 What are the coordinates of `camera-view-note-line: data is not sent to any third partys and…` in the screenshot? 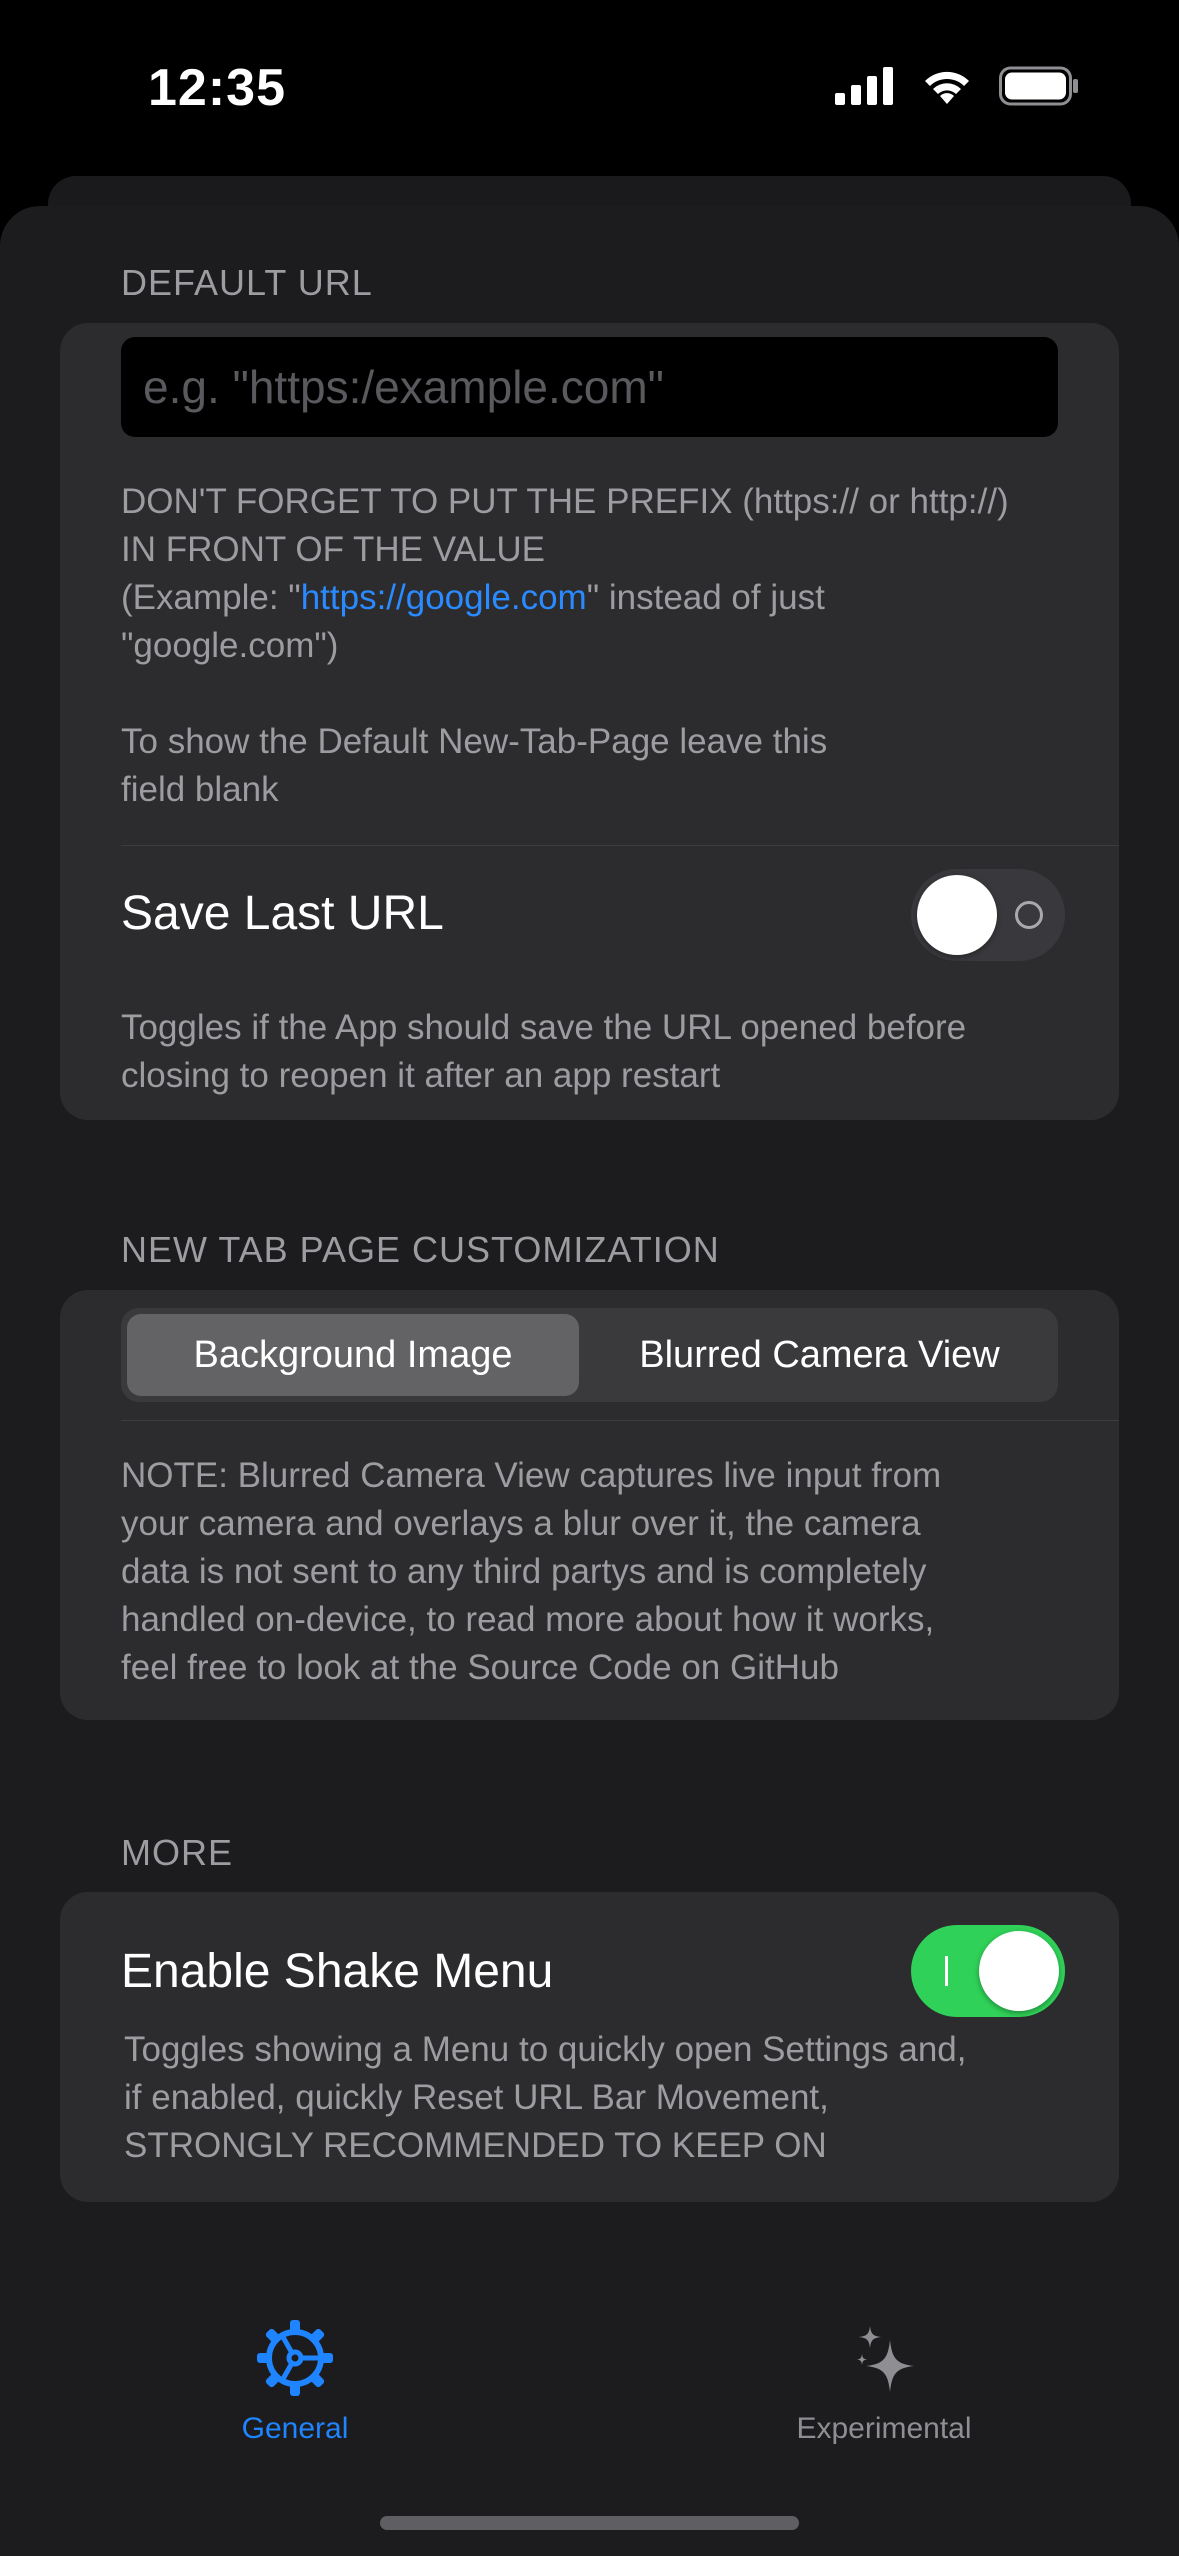 It's located at (524, 1571).